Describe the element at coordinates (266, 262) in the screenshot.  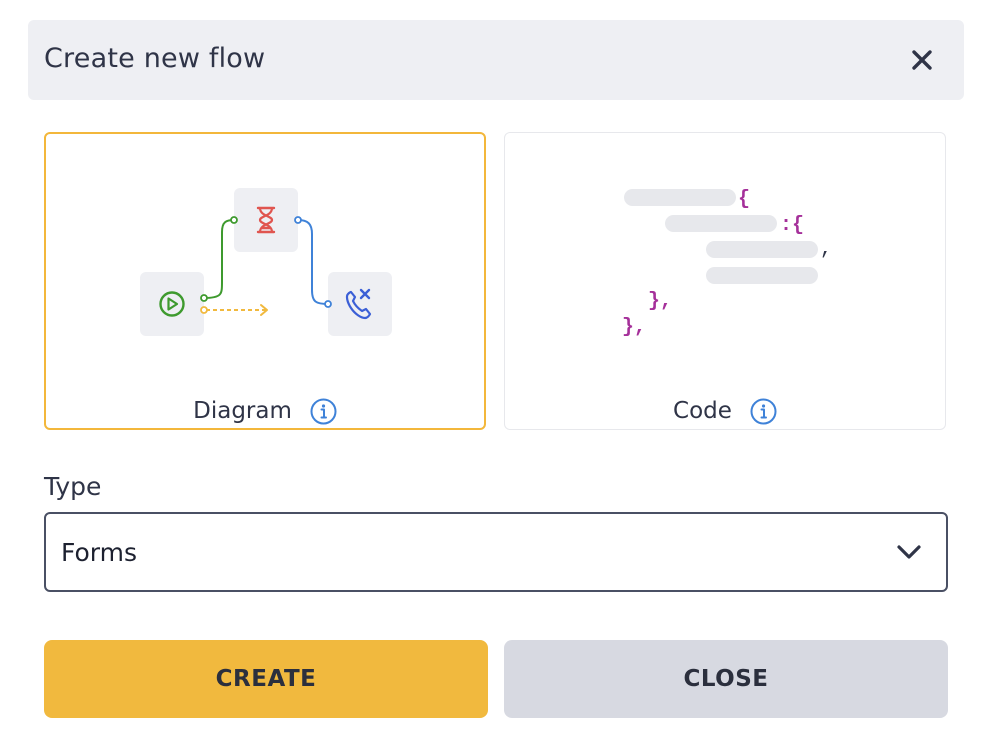
I see `flow-diagram-illustration` at that location.